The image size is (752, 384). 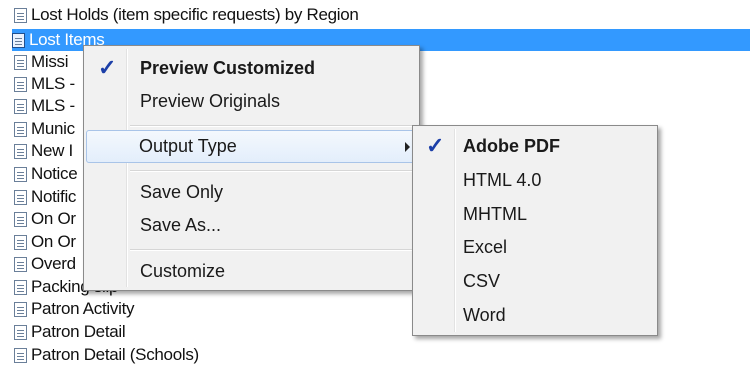 What do you see at coordinates (495, 213) in the screenshot?
I see `menu-item-label: MHTML` at bounding box center [495, 213].